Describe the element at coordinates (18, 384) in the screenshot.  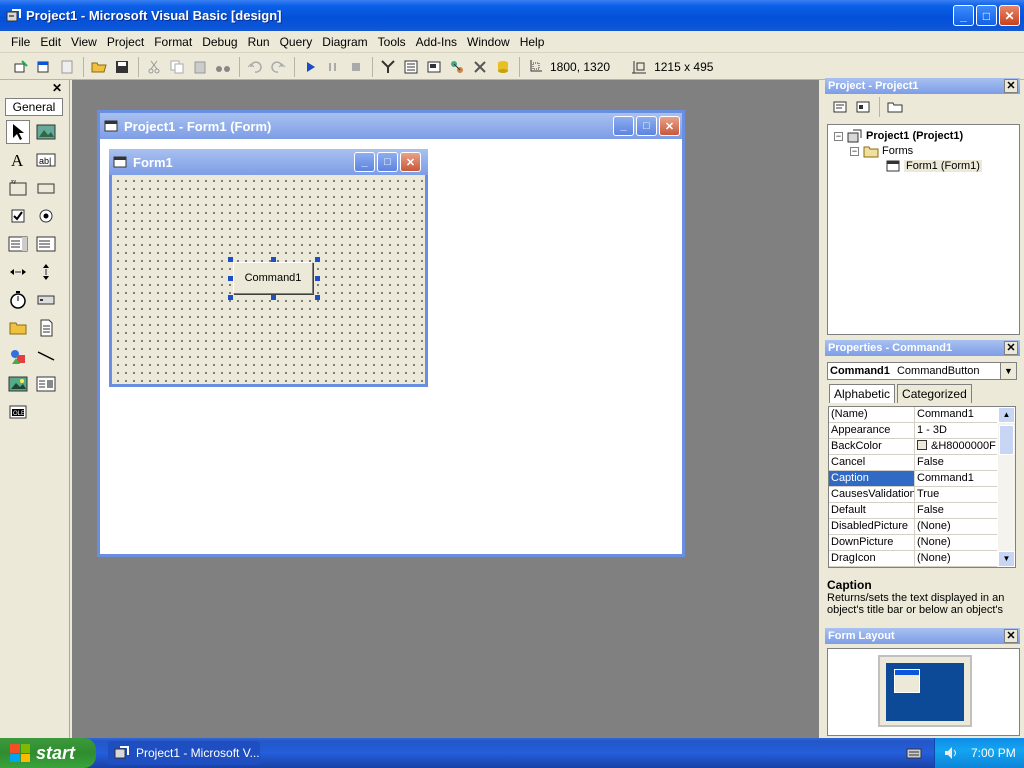
I see `image-tool` at that location.